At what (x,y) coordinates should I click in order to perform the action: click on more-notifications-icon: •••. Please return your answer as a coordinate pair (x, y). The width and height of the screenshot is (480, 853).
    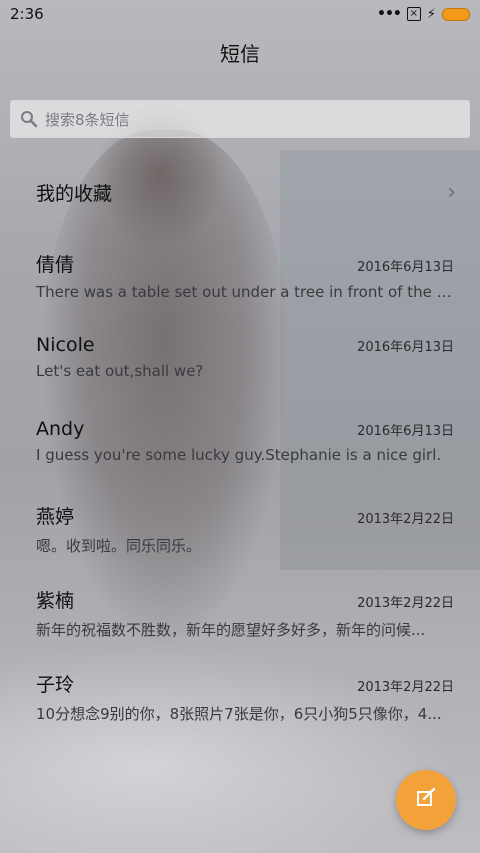
    Looking at the image, I should click on (389, 14).